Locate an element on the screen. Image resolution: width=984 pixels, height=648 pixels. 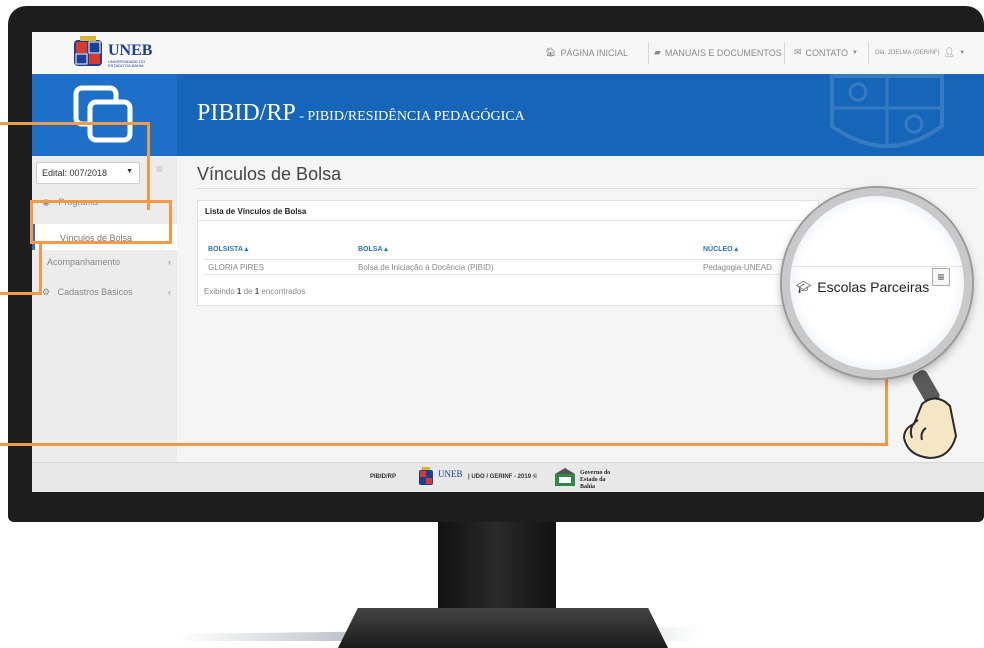
header-title-main: PIBID/RP is located at coordinates (246, 113).